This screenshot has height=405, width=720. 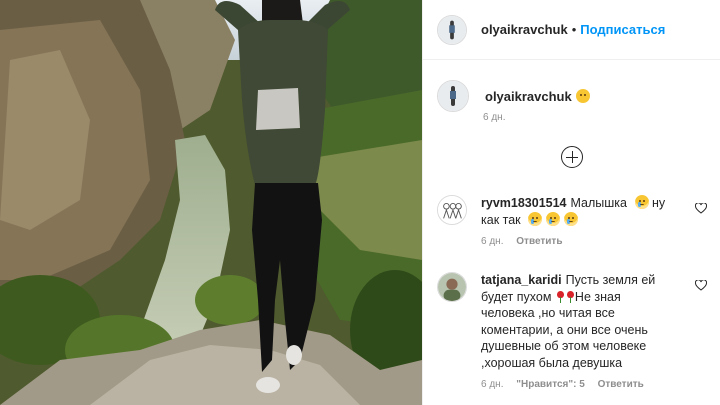 What do you see at coordinates (524, 203) in the screenshot?
I see `comment-username: ryvm18301514` at bounding box center [524, 203].